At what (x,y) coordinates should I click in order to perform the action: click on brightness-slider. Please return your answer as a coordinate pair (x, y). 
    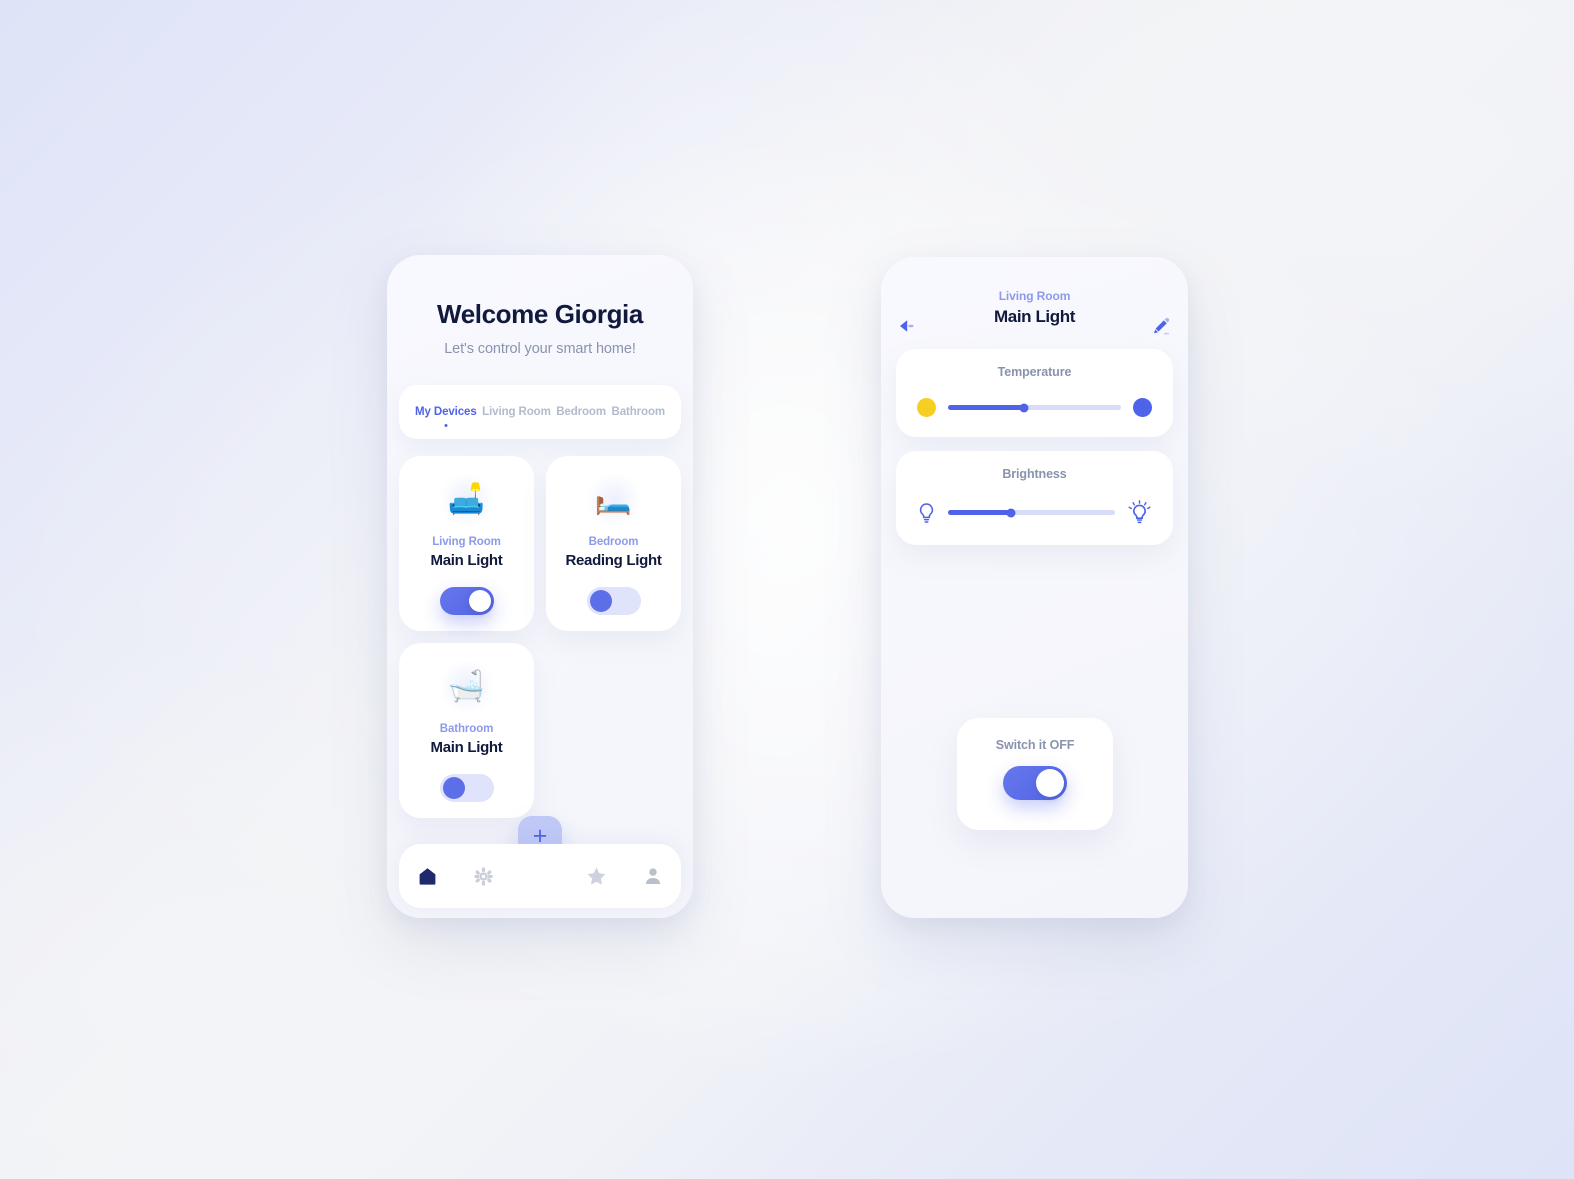
    Looking at the image, I should click on (1031, 512).